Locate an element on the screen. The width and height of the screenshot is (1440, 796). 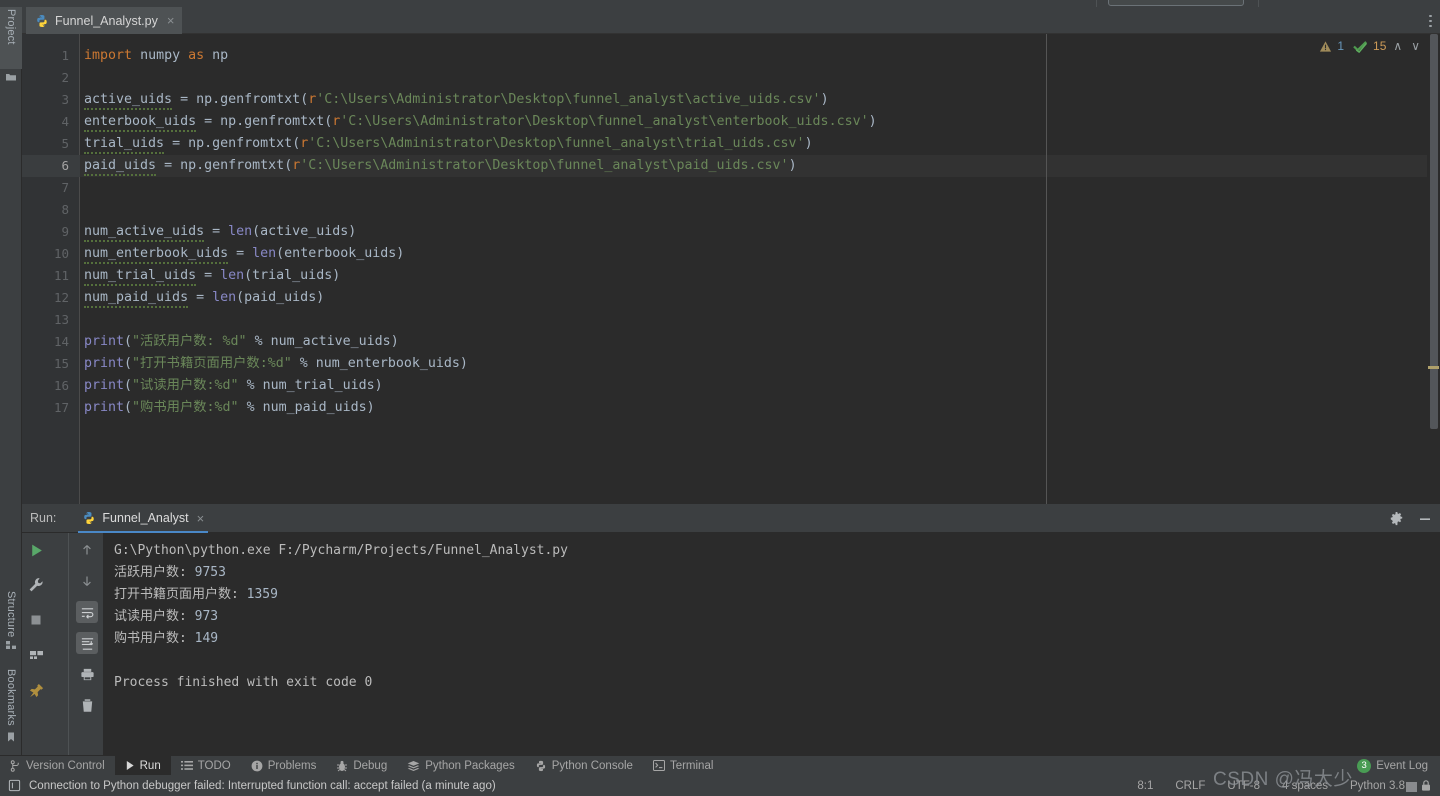
gear-icon is located at coordinates (1396, 518).